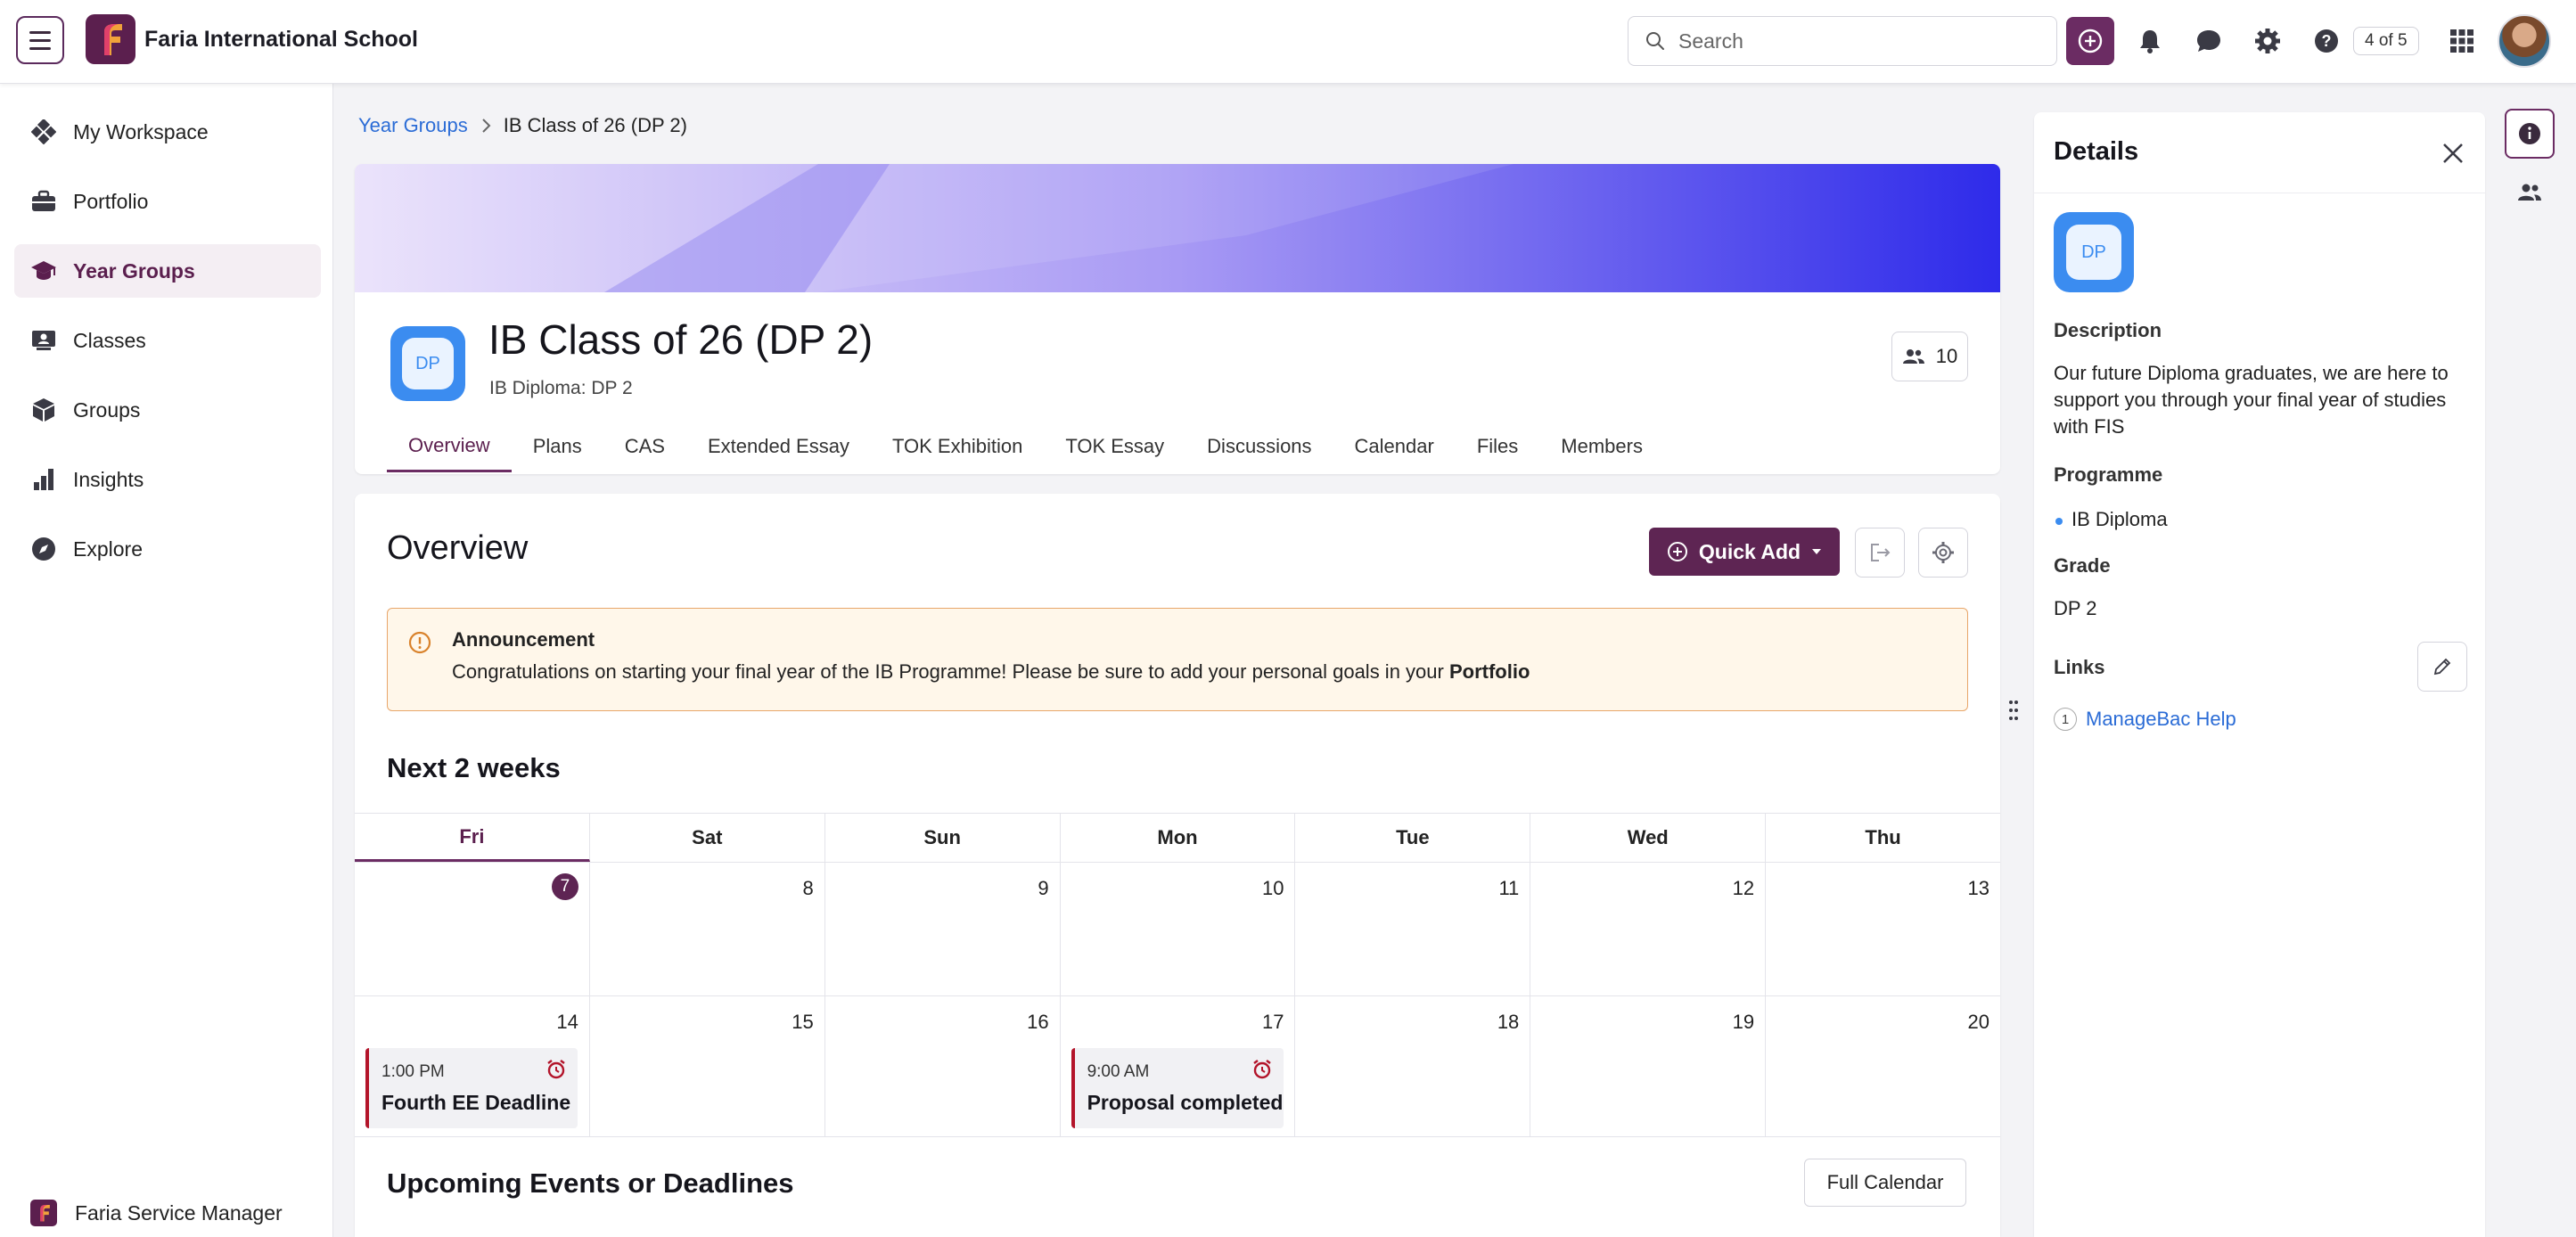  Describe the element at coordinates (2535, 661) in the screenshot. I see `right-rail` at that location.